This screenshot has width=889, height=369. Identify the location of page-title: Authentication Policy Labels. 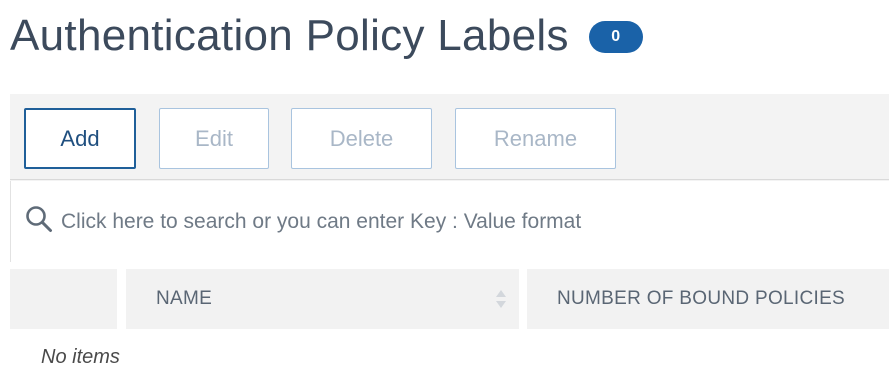
(289, 35).